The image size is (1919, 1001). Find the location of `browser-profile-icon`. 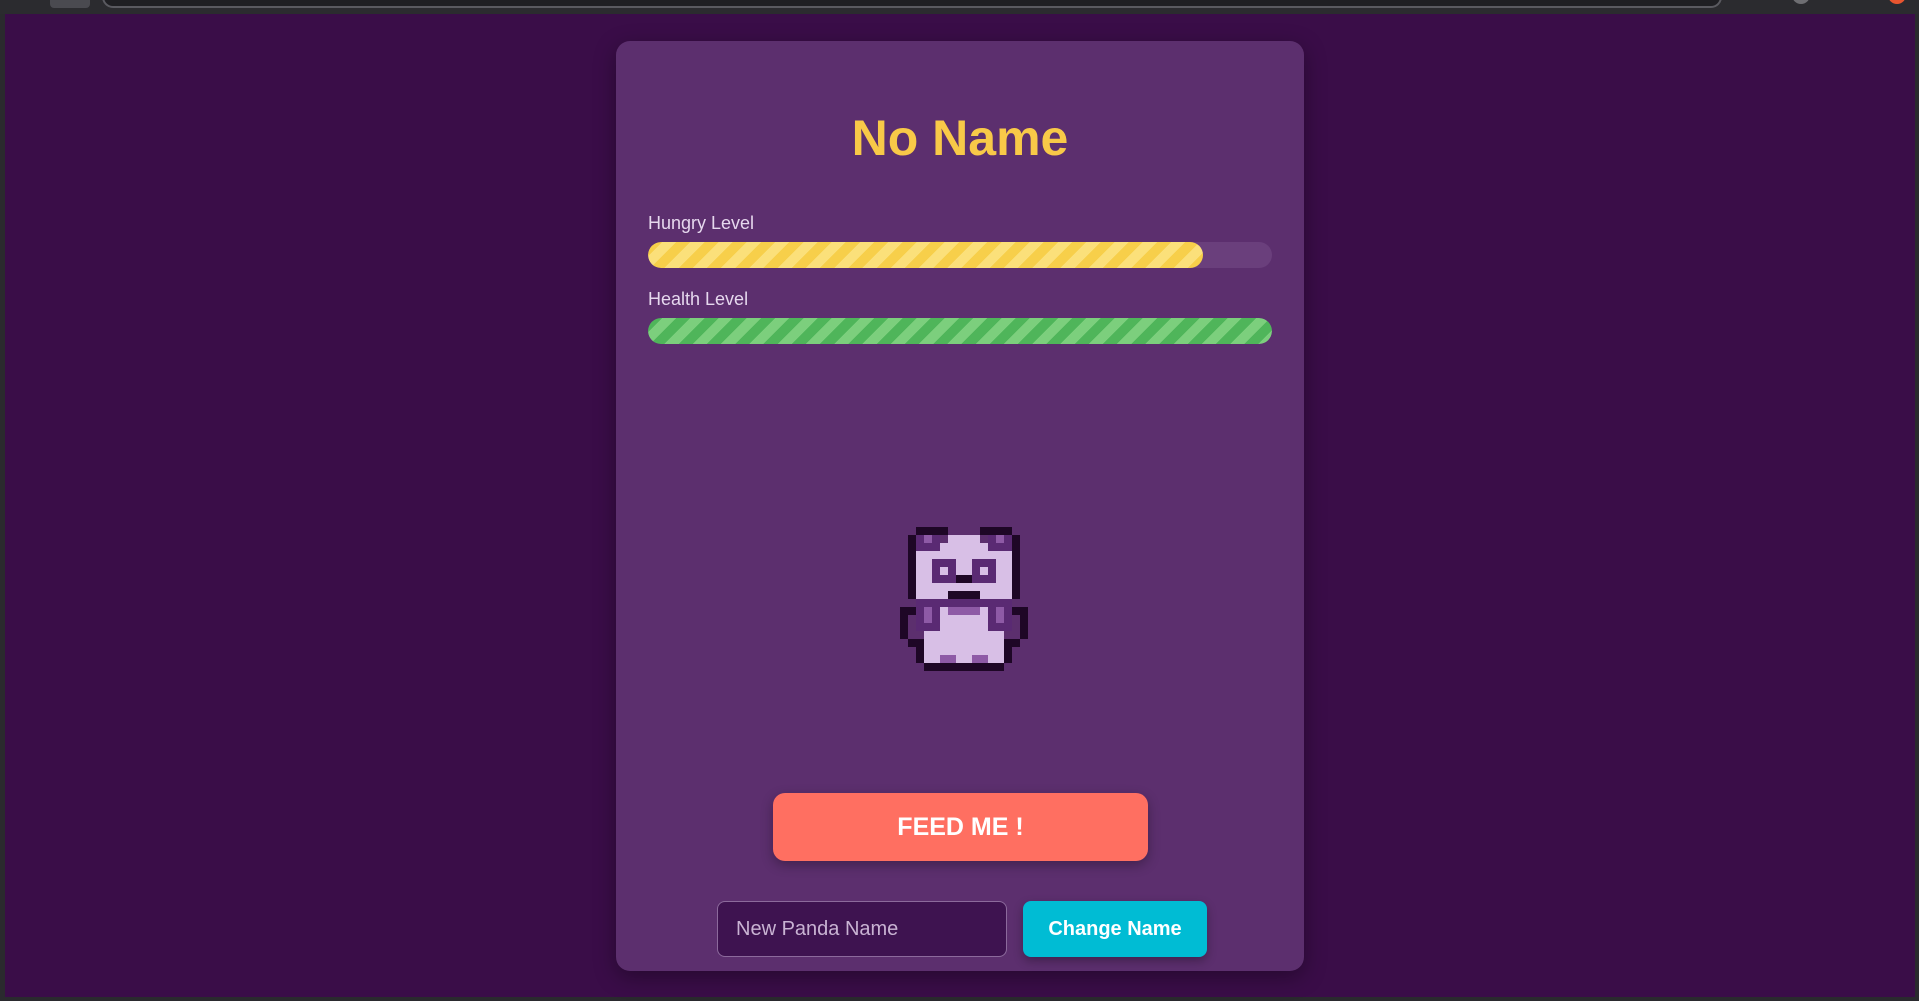

browser-profile-icon is located at coordinates (1801, 2).